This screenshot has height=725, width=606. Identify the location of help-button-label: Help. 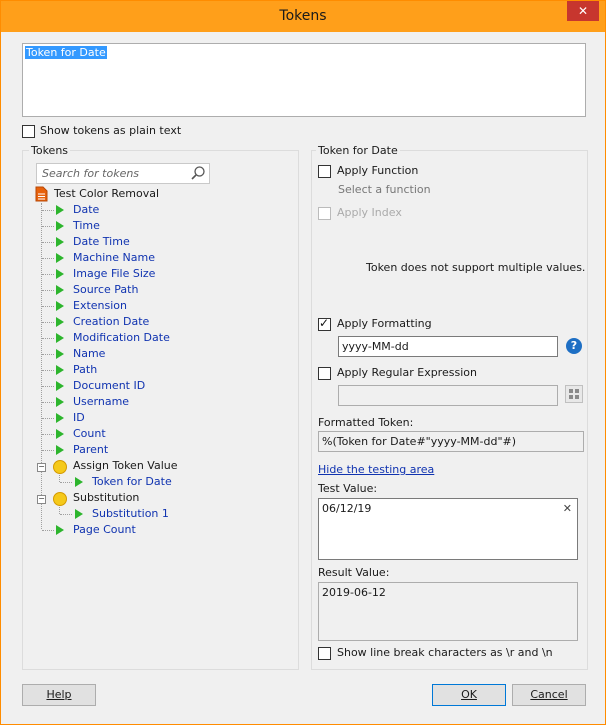
(59, 694).